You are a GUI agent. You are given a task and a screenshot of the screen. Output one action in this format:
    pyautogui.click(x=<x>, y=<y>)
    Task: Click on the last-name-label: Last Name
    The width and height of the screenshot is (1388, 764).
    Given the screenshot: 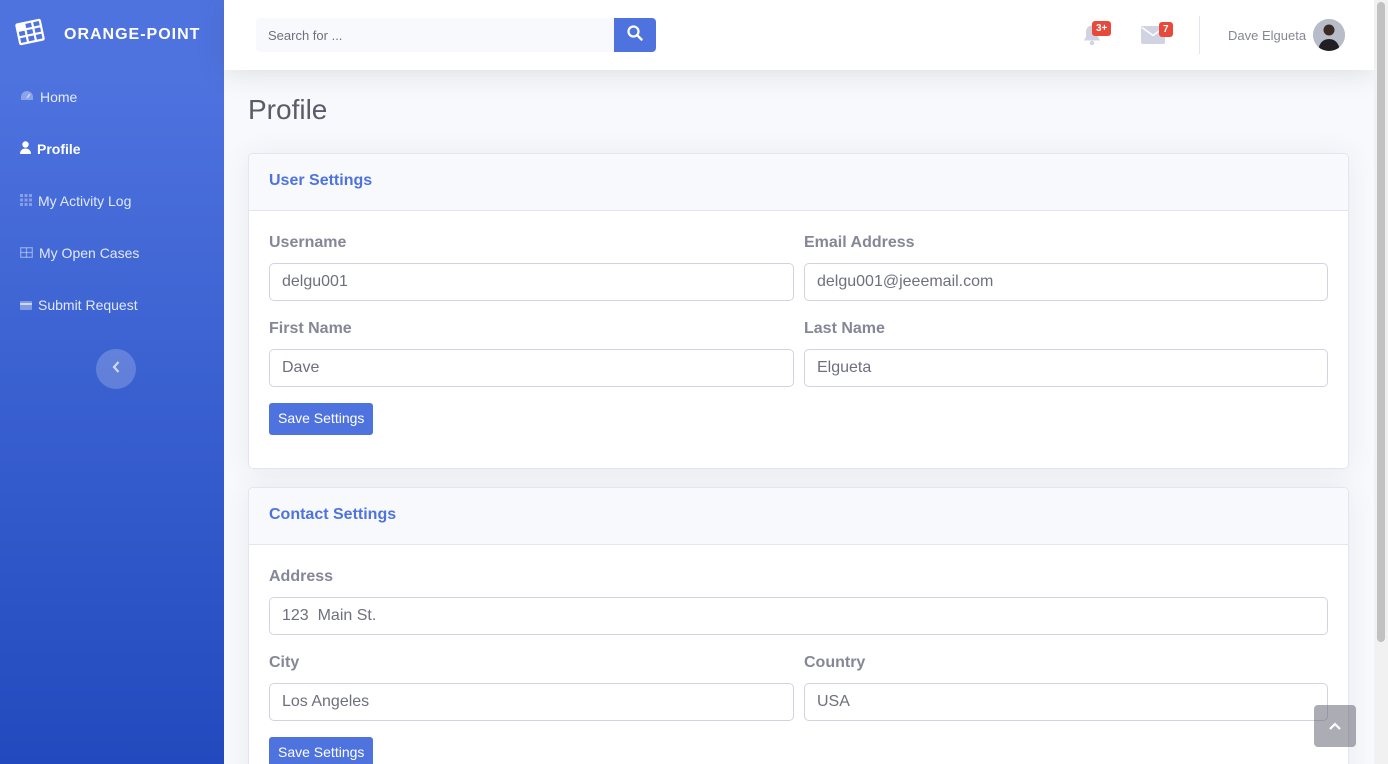 What is the action you would take?
    pyautogui.click(x=844, y=328)
    